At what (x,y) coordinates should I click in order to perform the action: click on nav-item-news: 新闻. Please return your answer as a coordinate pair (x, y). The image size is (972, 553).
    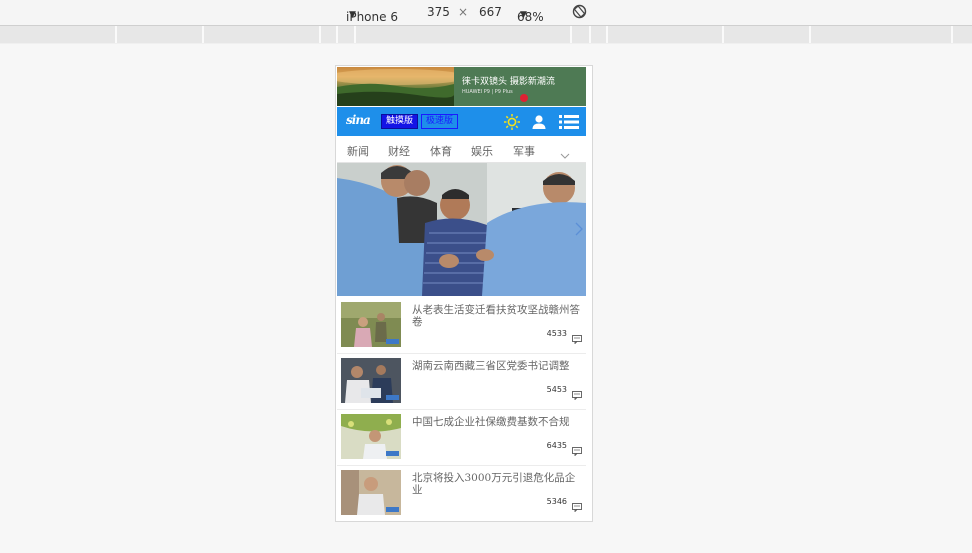
    Looking at the image, I should click on (358, 151).